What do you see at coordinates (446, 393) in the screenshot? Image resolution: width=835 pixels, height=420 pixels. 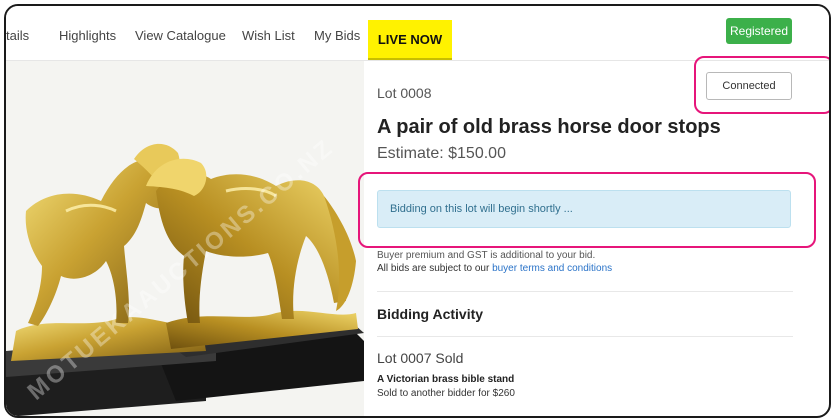 I see `sold-lot-detail: Sold to another bidder for $260` at bounding box center [446, 393].